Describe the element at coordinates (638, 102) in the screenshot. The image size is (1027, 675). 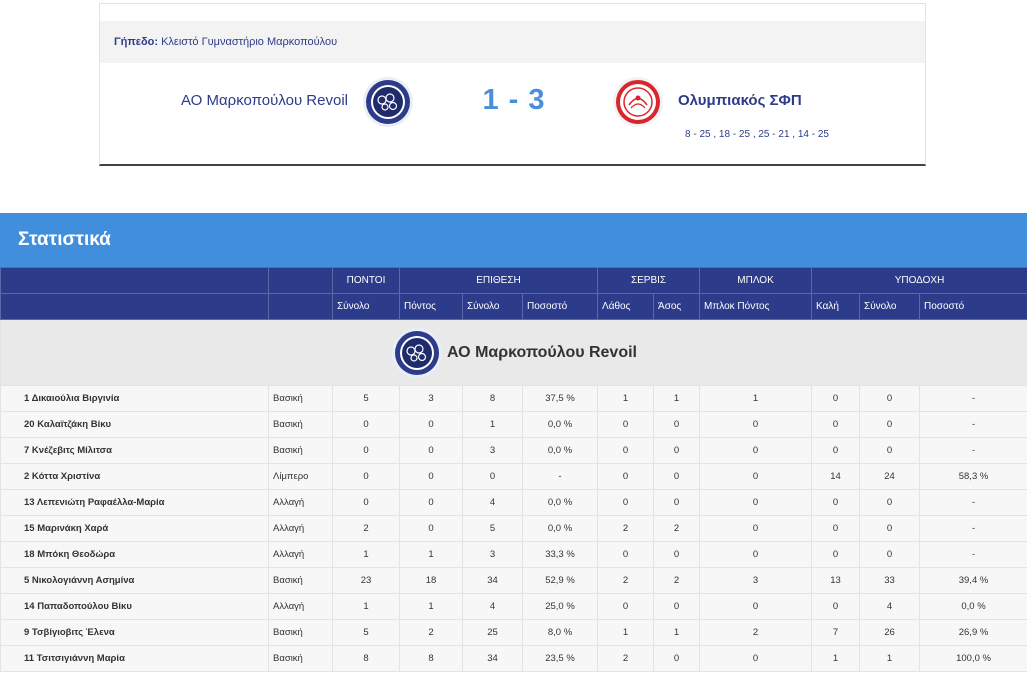
I see `olympiacos-crest-icon` at that location.